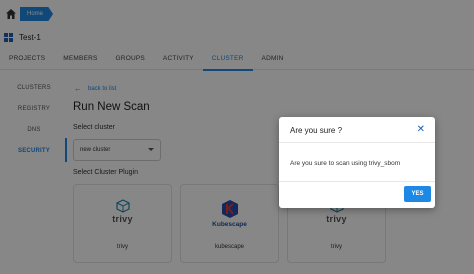 This screenshot has height=274, width=474. What do you see at coordinates (421, 130) in the screenshot?
I see `close-icon: ✕` at bounding box center [421, 130].